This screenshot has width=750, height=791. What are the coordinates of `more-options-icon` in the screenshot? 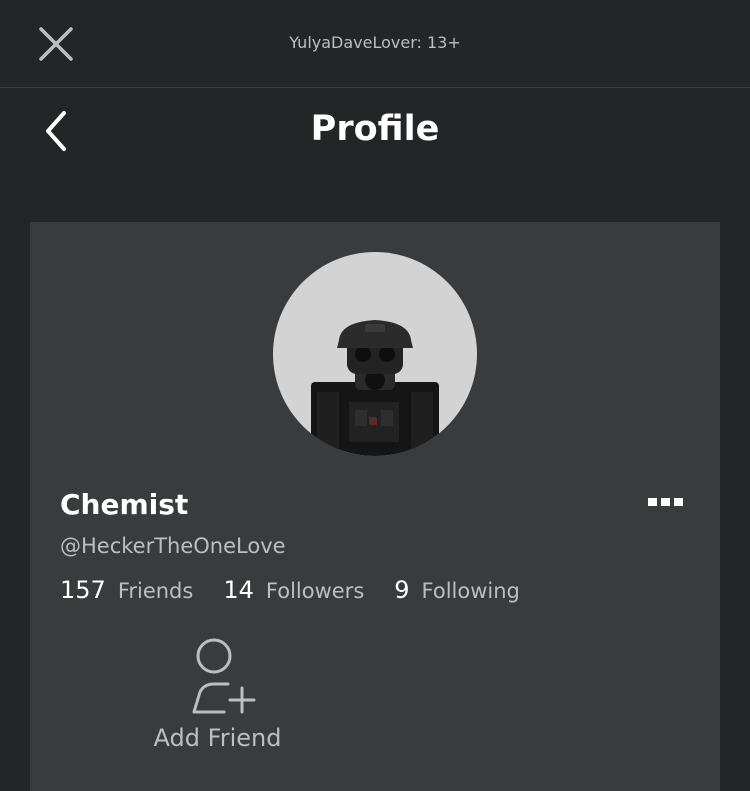 It's located at (665, 502).